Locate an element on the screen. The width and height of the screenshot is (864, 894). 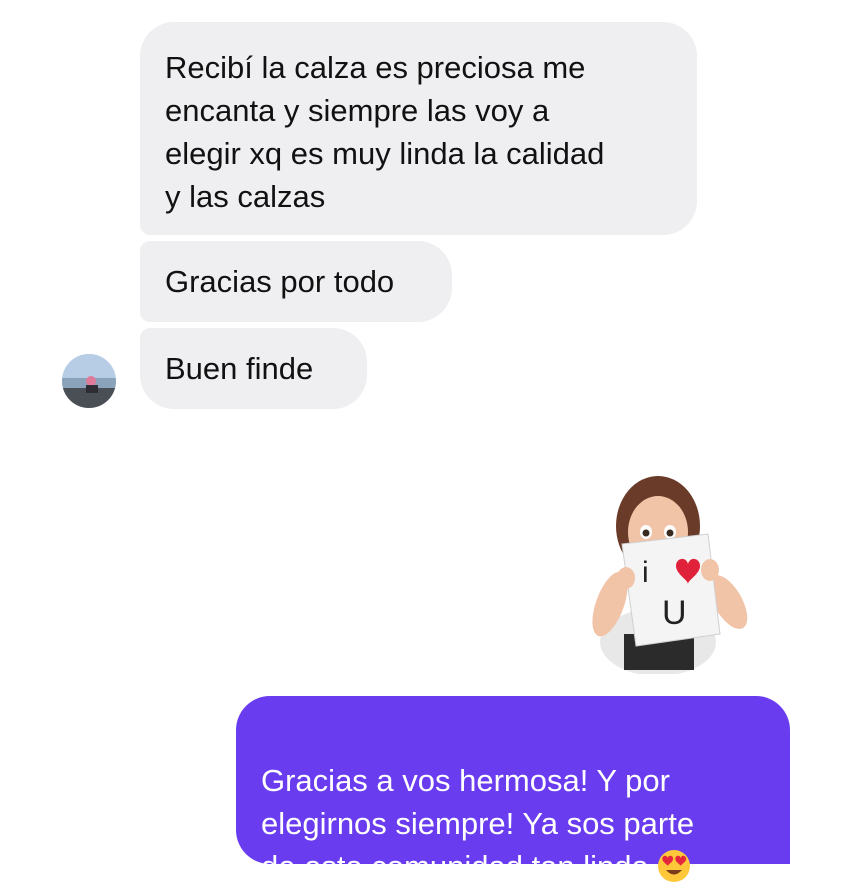
incoming-message: Gracias por todo is located at coordinates (296, 281).